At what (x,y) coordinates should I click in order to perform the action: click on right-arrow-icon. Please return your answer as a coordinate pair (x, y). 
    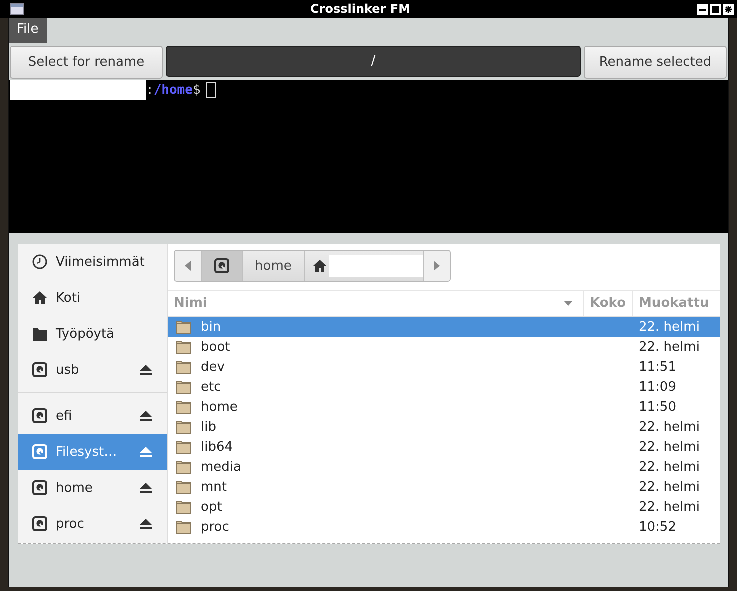
    Looking at the image, I should click on (437, 266).